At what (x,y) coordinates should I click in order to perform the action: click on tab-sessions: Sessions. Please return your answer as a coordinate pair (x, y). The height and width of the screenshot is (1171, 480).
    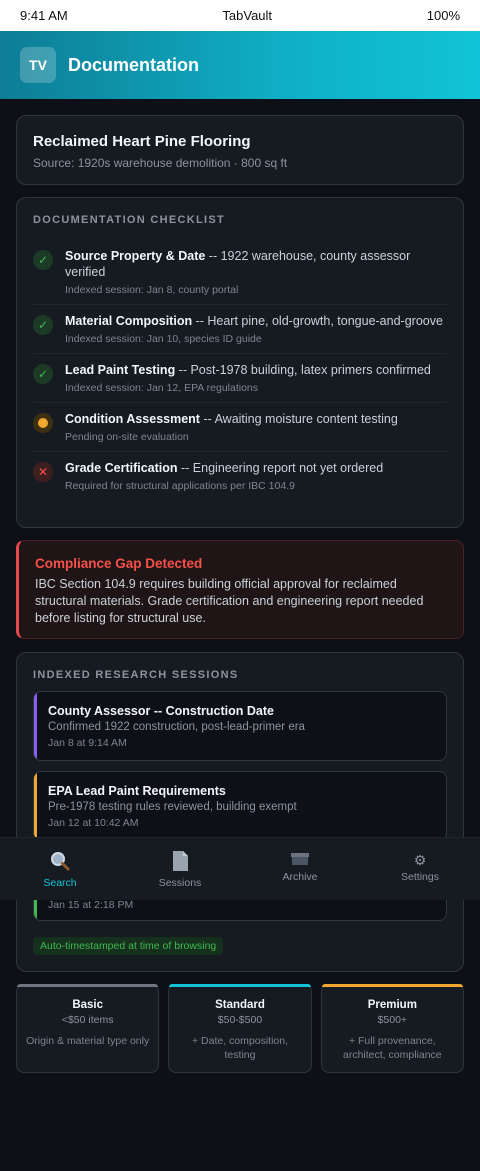
    Looking at the image, I should click on (180, 869).